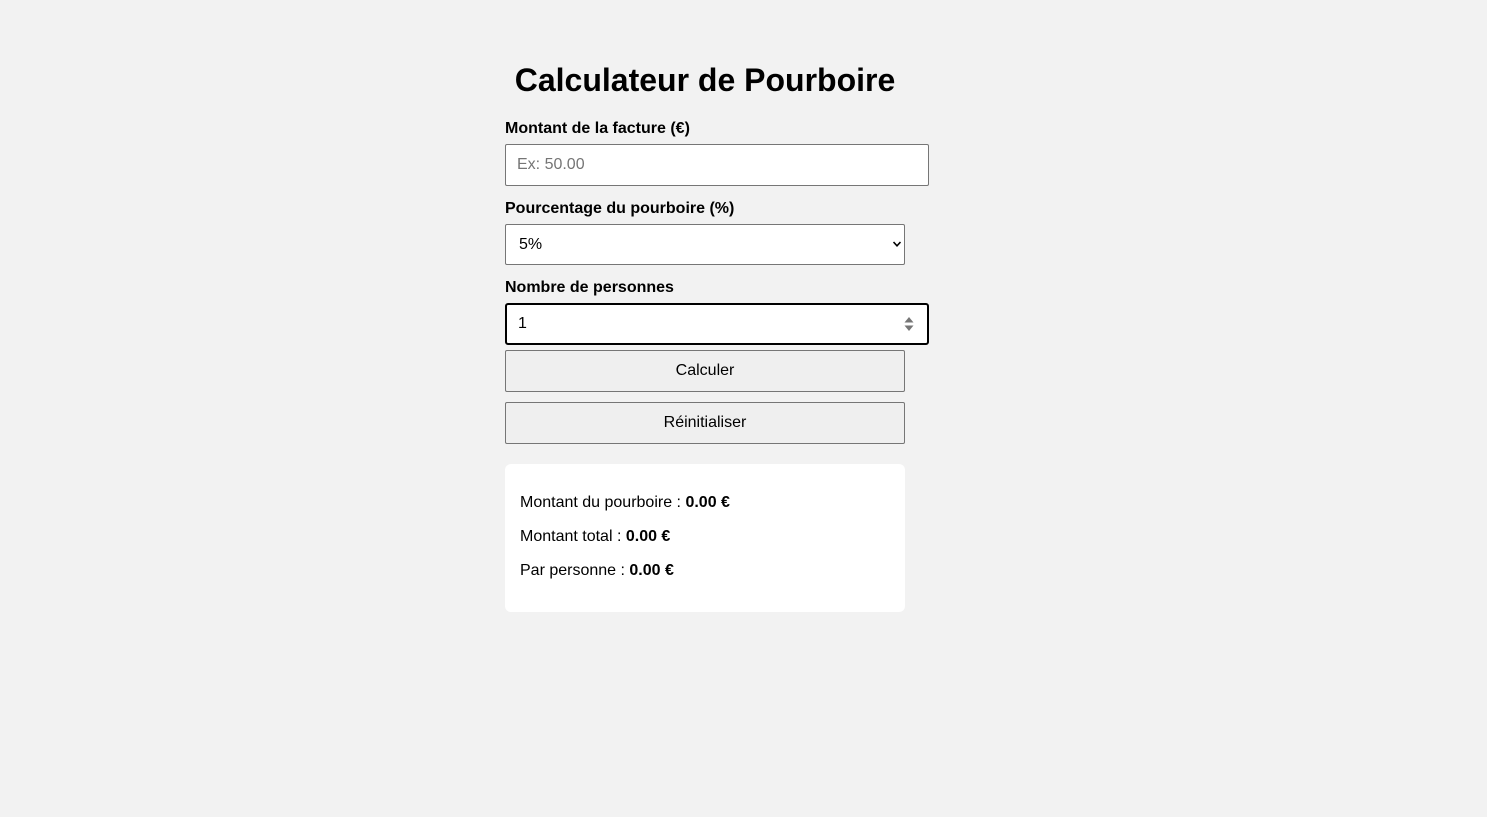  What do you see at coordinates (897, 244) in the screenshot?
I see `chevron-down-icon` at bounding box center [897, 244].